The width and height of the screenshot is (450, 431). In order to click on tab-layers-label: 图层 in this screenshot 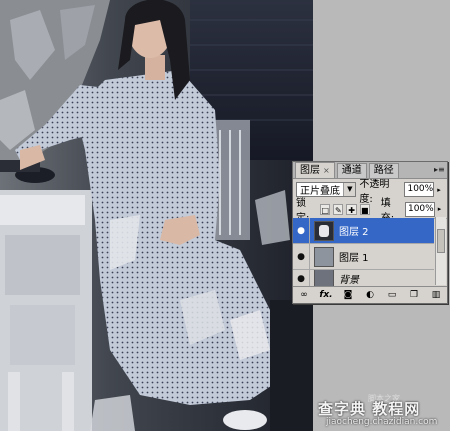, I will do `click(310, 170)`.